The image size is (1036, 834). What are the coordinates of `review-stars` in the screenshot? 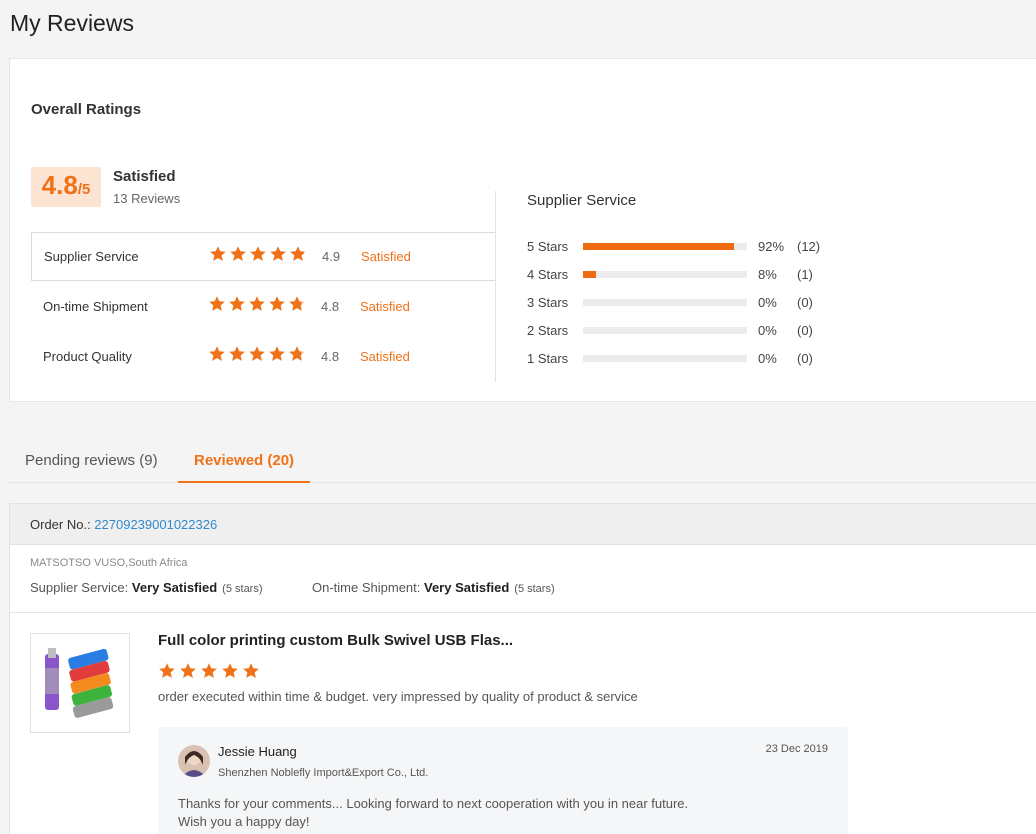 It's located at (209, 673).